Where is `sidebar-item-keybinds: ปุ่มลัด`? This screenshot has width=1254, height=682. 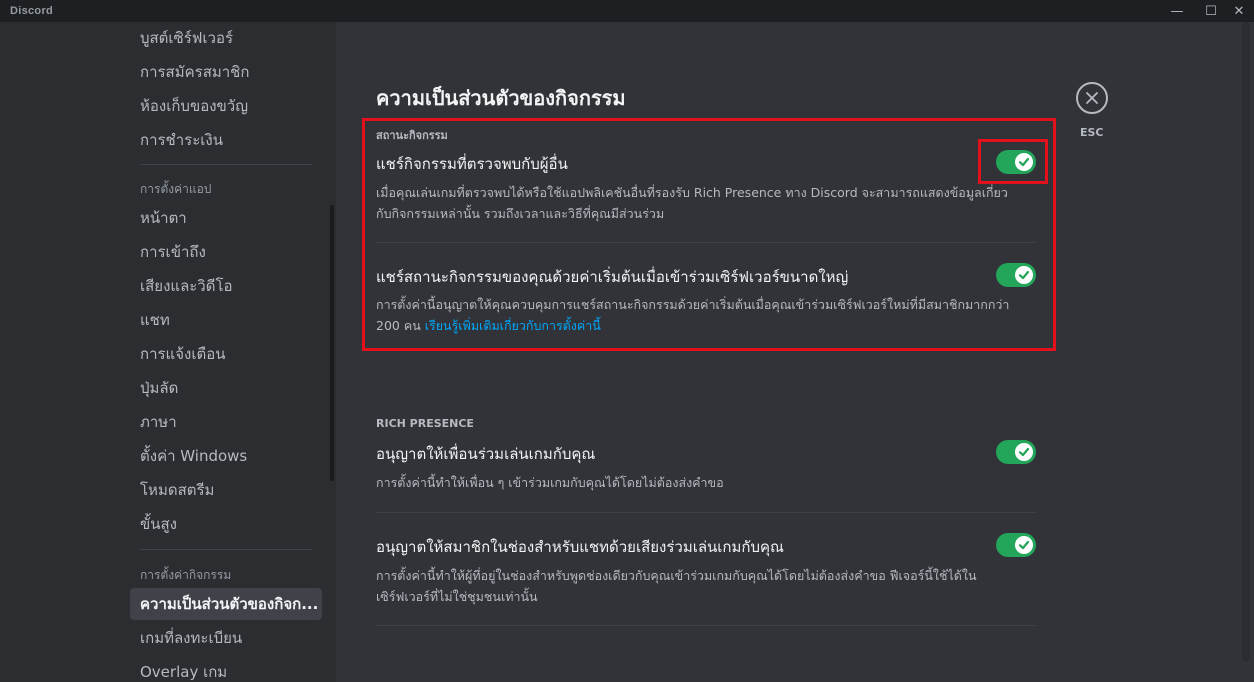
sidebar-item-keybinds: ปุ่มลัด is located at coordinates (226, 388).